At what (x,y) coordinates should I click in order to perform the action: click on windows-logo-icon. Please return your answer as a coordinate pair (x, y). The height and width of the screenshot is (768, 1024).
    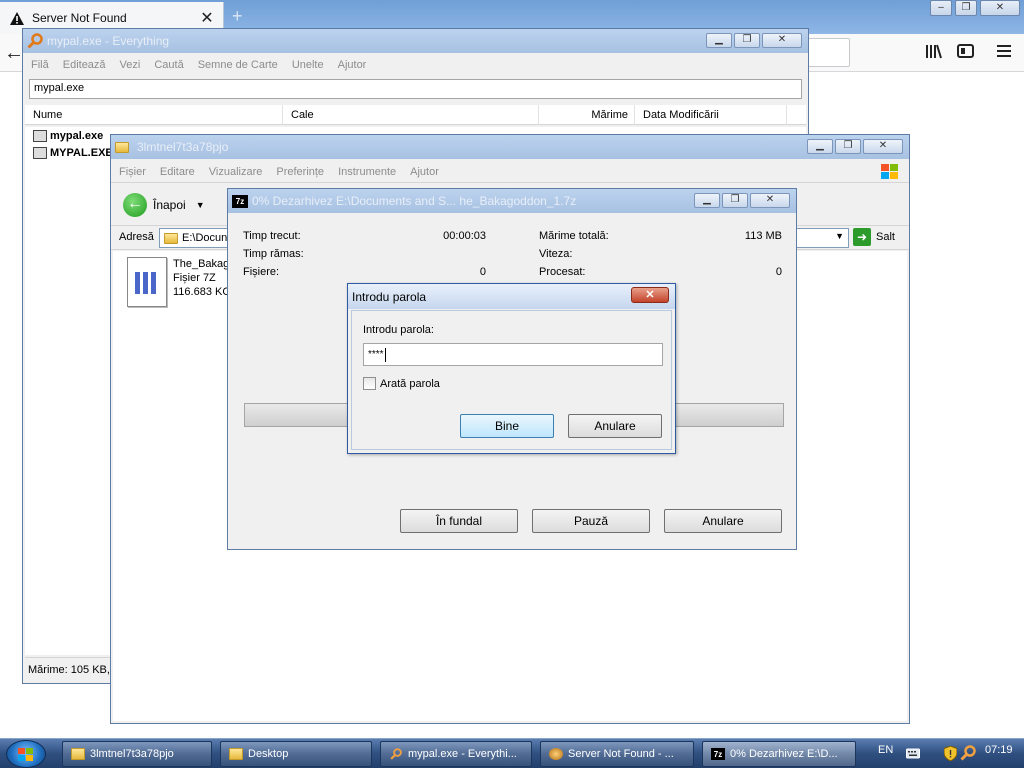
    Looking at the image, I should click on (25, 754).